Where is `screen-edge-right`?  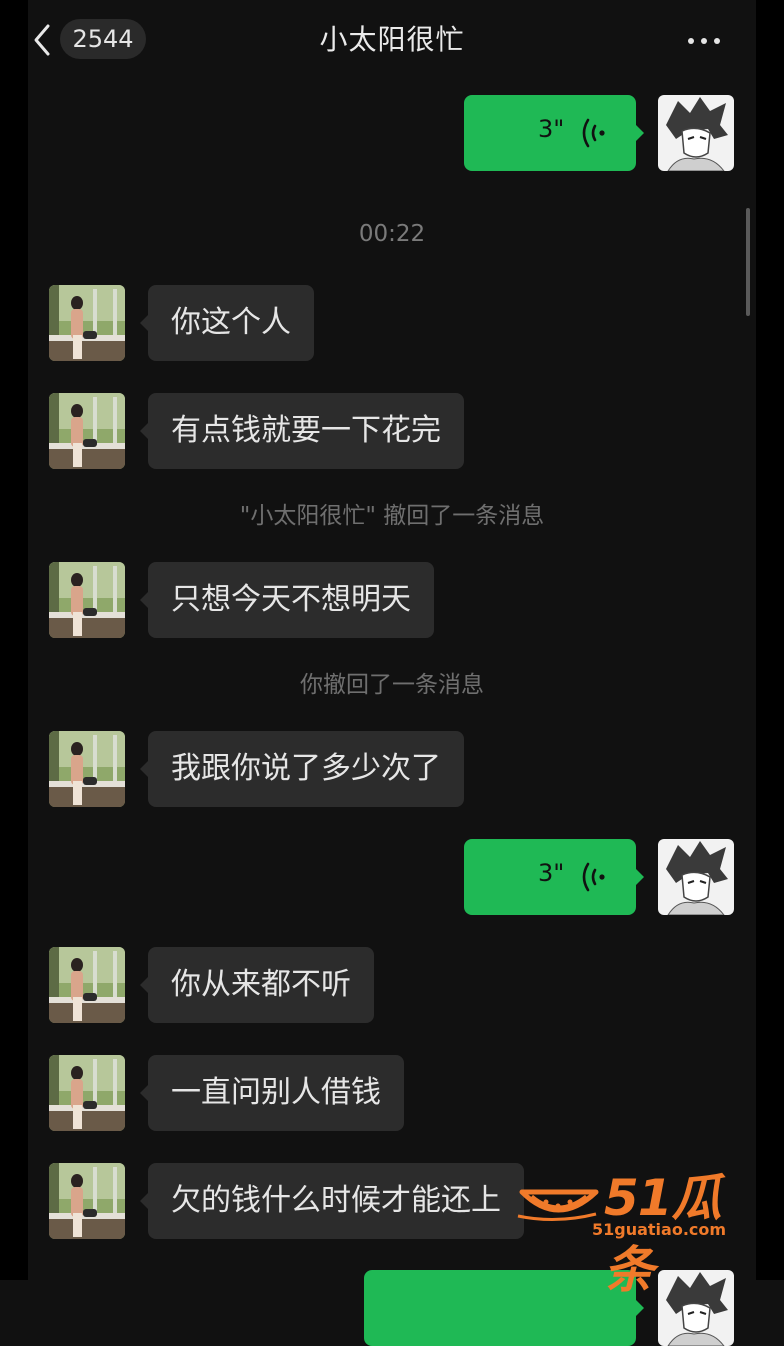
screen-edge-right is located at coordinates (770, 640).